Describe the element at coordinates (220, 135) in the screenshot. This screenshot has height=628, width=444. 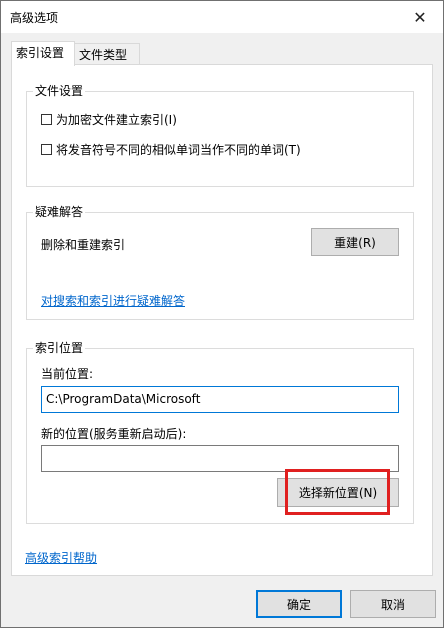
I see `file-settings-group: 文件设置 为加密文件建立索引(I) 将发音符号不同的相似单词当作不同的单词(T)` at that location.